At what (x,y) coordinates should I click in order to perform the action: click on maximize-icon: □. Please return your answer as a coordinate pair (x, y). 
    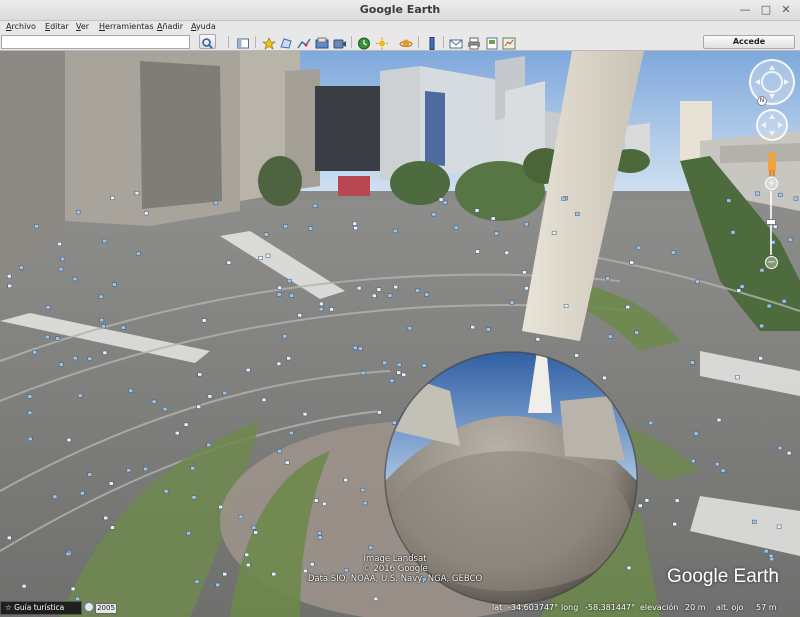
    Looking at the image, I should click on (766, 10).